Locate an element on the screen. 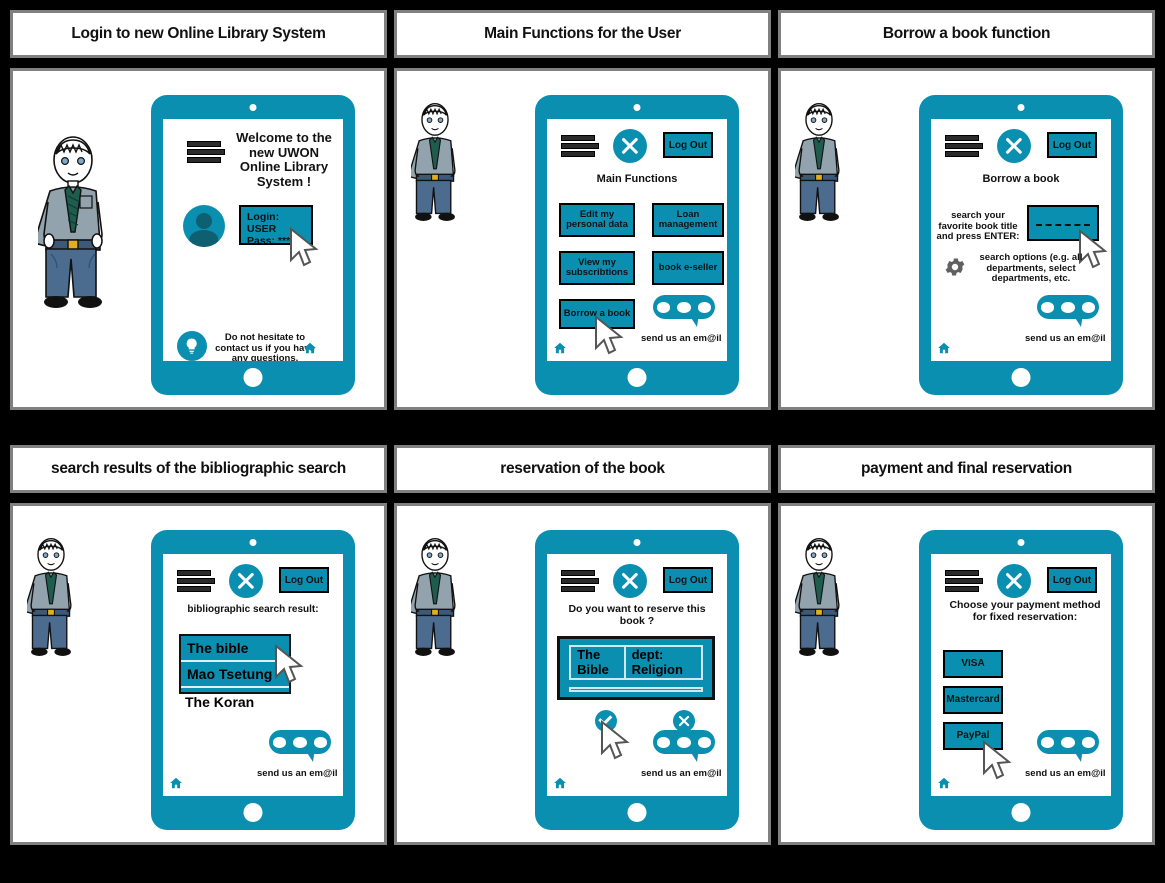  button-label: book e-seller is located at coordinates (688, 268).